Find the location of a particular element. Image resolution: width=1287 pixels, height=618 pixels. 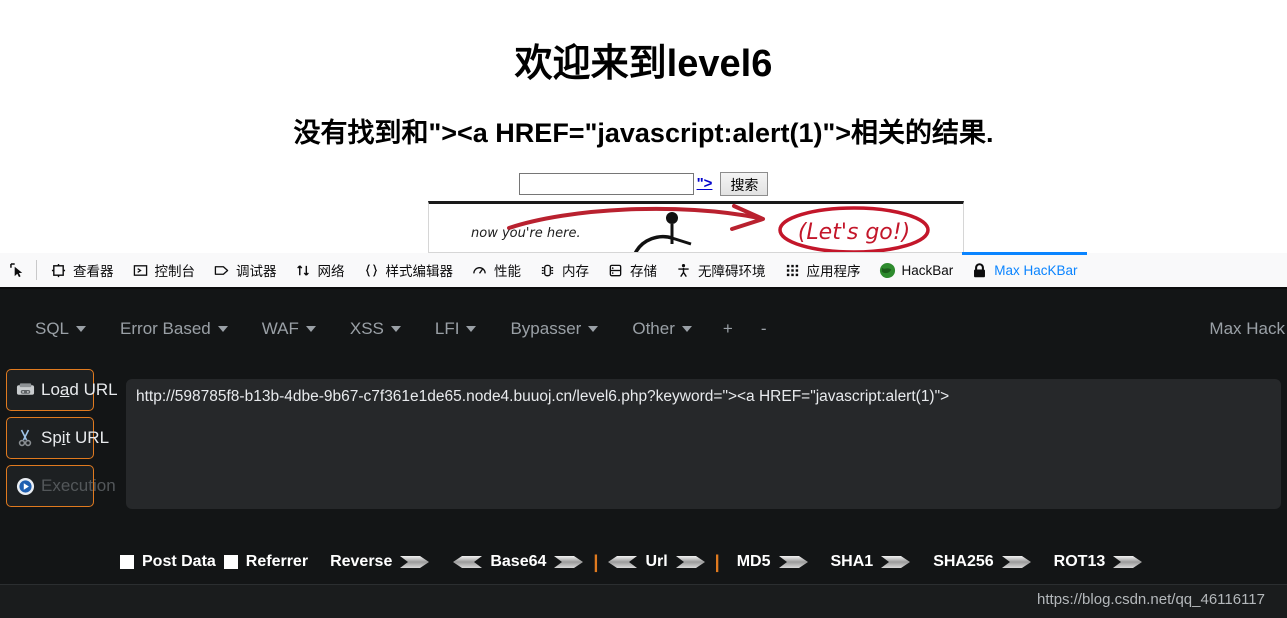

md5-label: MD5 is located at coordinates (753, 561).